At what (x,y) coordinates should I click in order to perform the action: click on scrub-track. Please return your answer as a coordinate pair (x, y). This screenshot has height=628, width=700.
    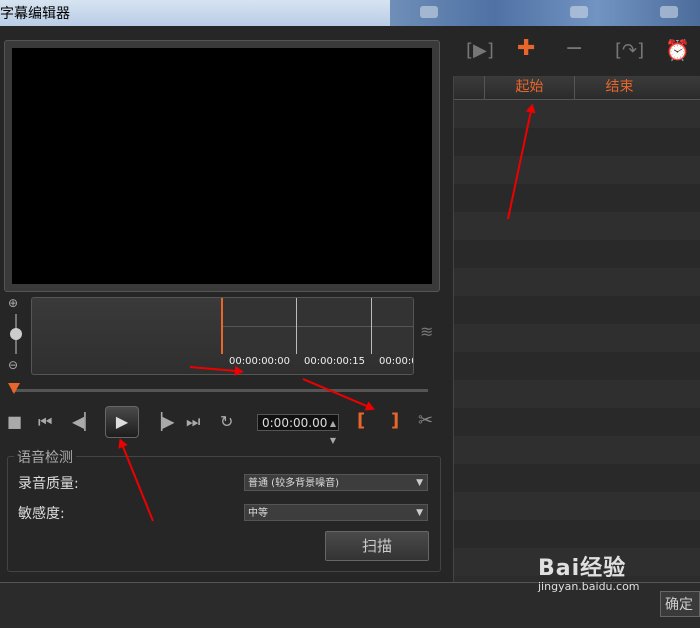
    Looking at the image, I should click on (220, 390).